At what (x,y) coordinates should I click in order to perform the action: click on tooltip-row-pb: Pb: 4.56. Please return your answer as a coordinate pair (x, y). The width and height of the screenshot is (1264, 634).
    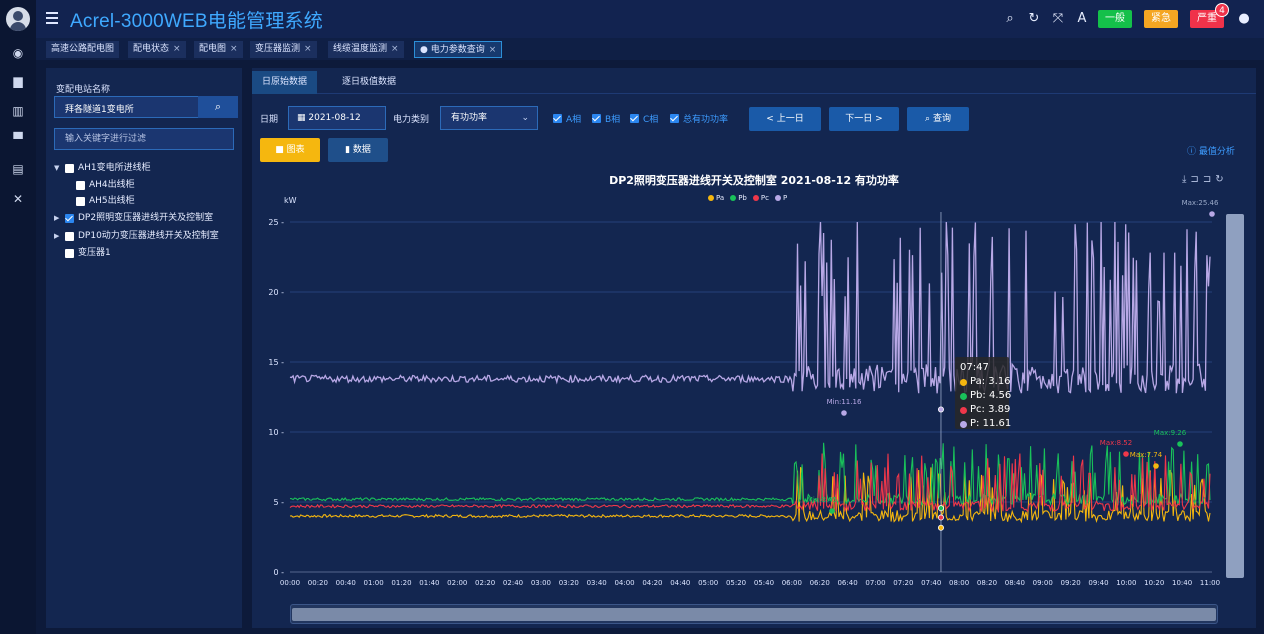
    Looking at the image, I should click on (985, 396).